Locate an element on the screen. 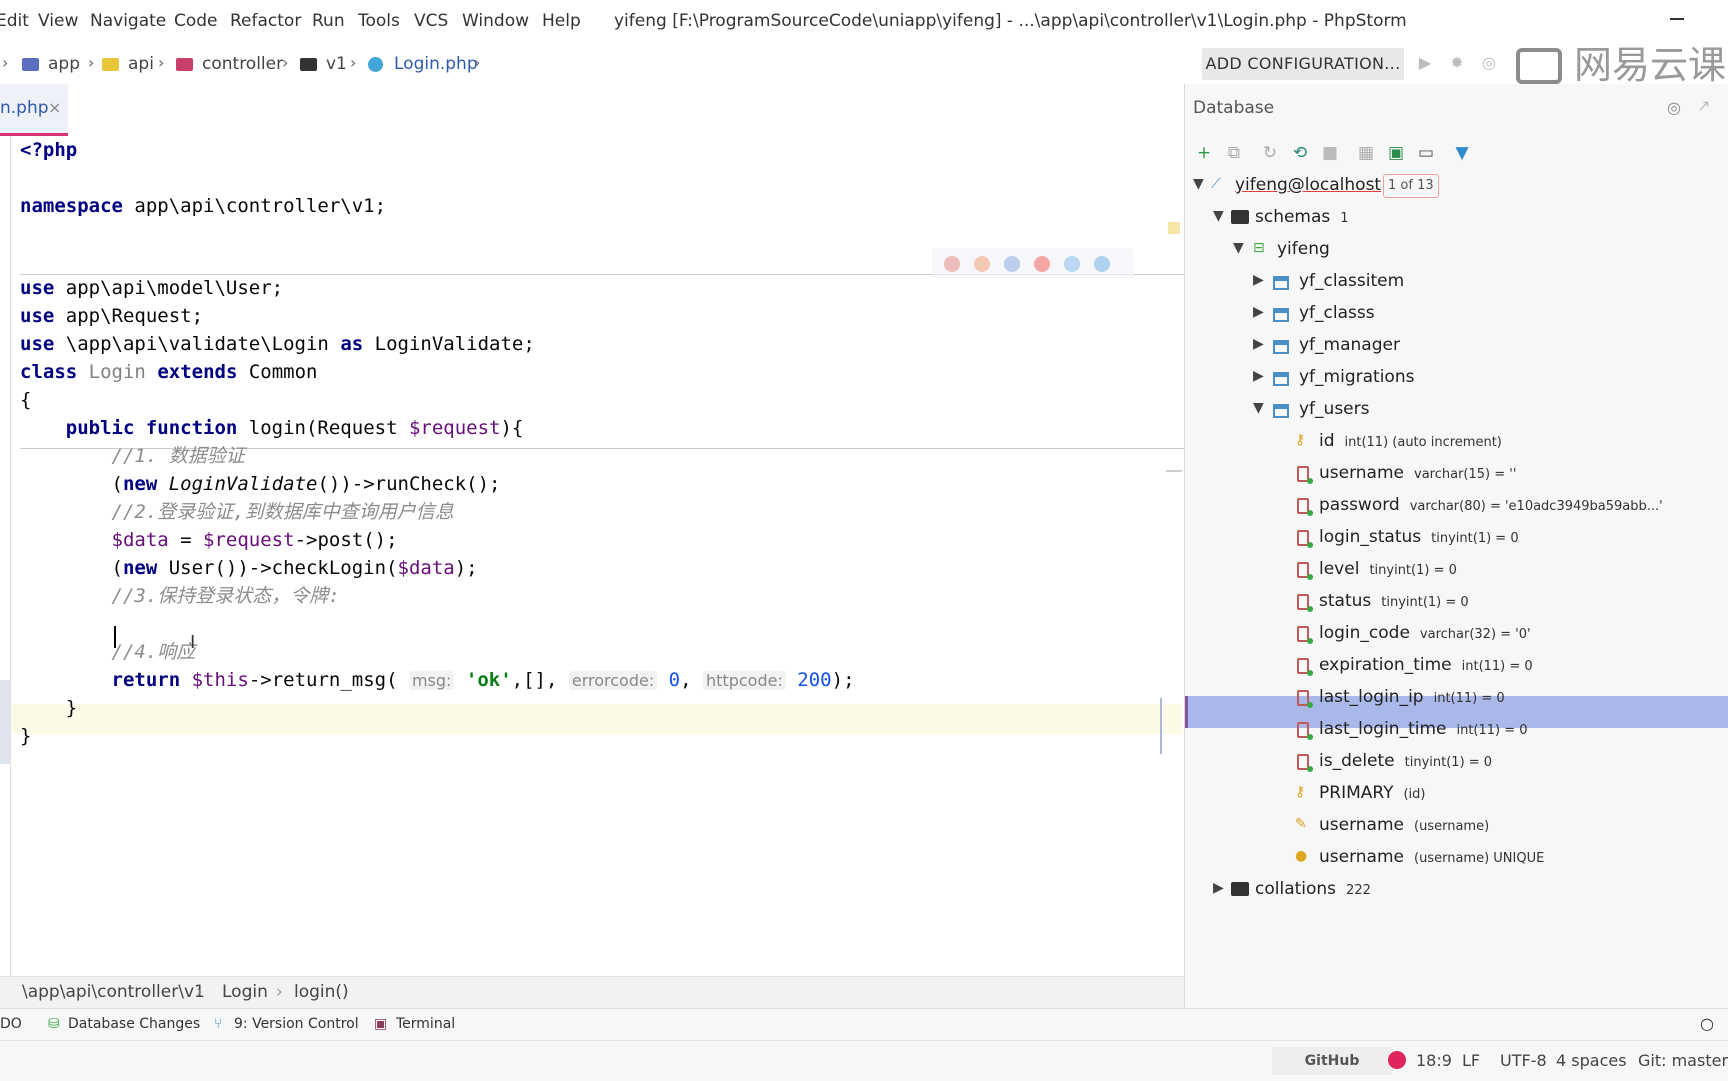 The height and width of the screenshot is (1081, 1728). menu-window: Window is located at coordinates (495, 21).